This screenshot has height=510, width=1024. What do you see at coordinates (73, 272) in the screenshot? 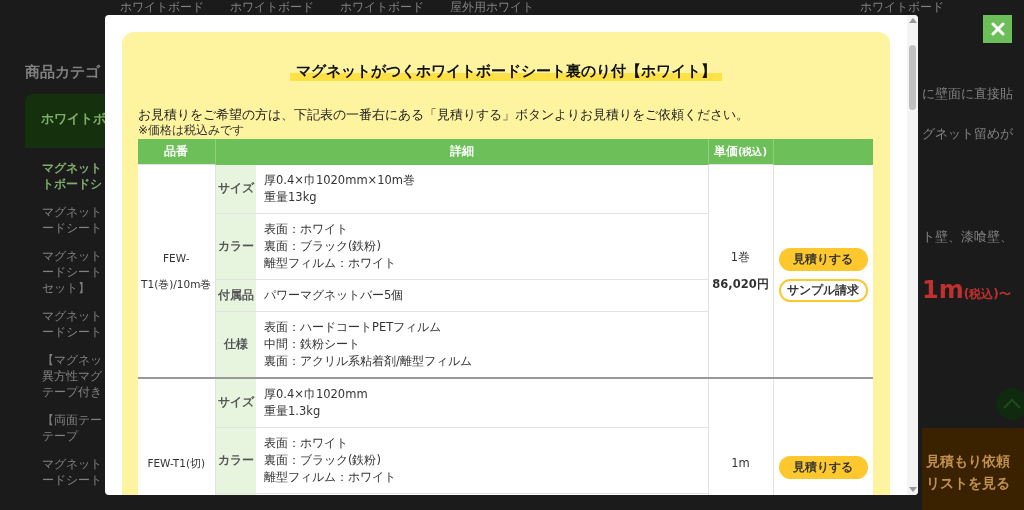
I see `category-link: マグネット ードシート セット】` at bounding box center [73, 272].